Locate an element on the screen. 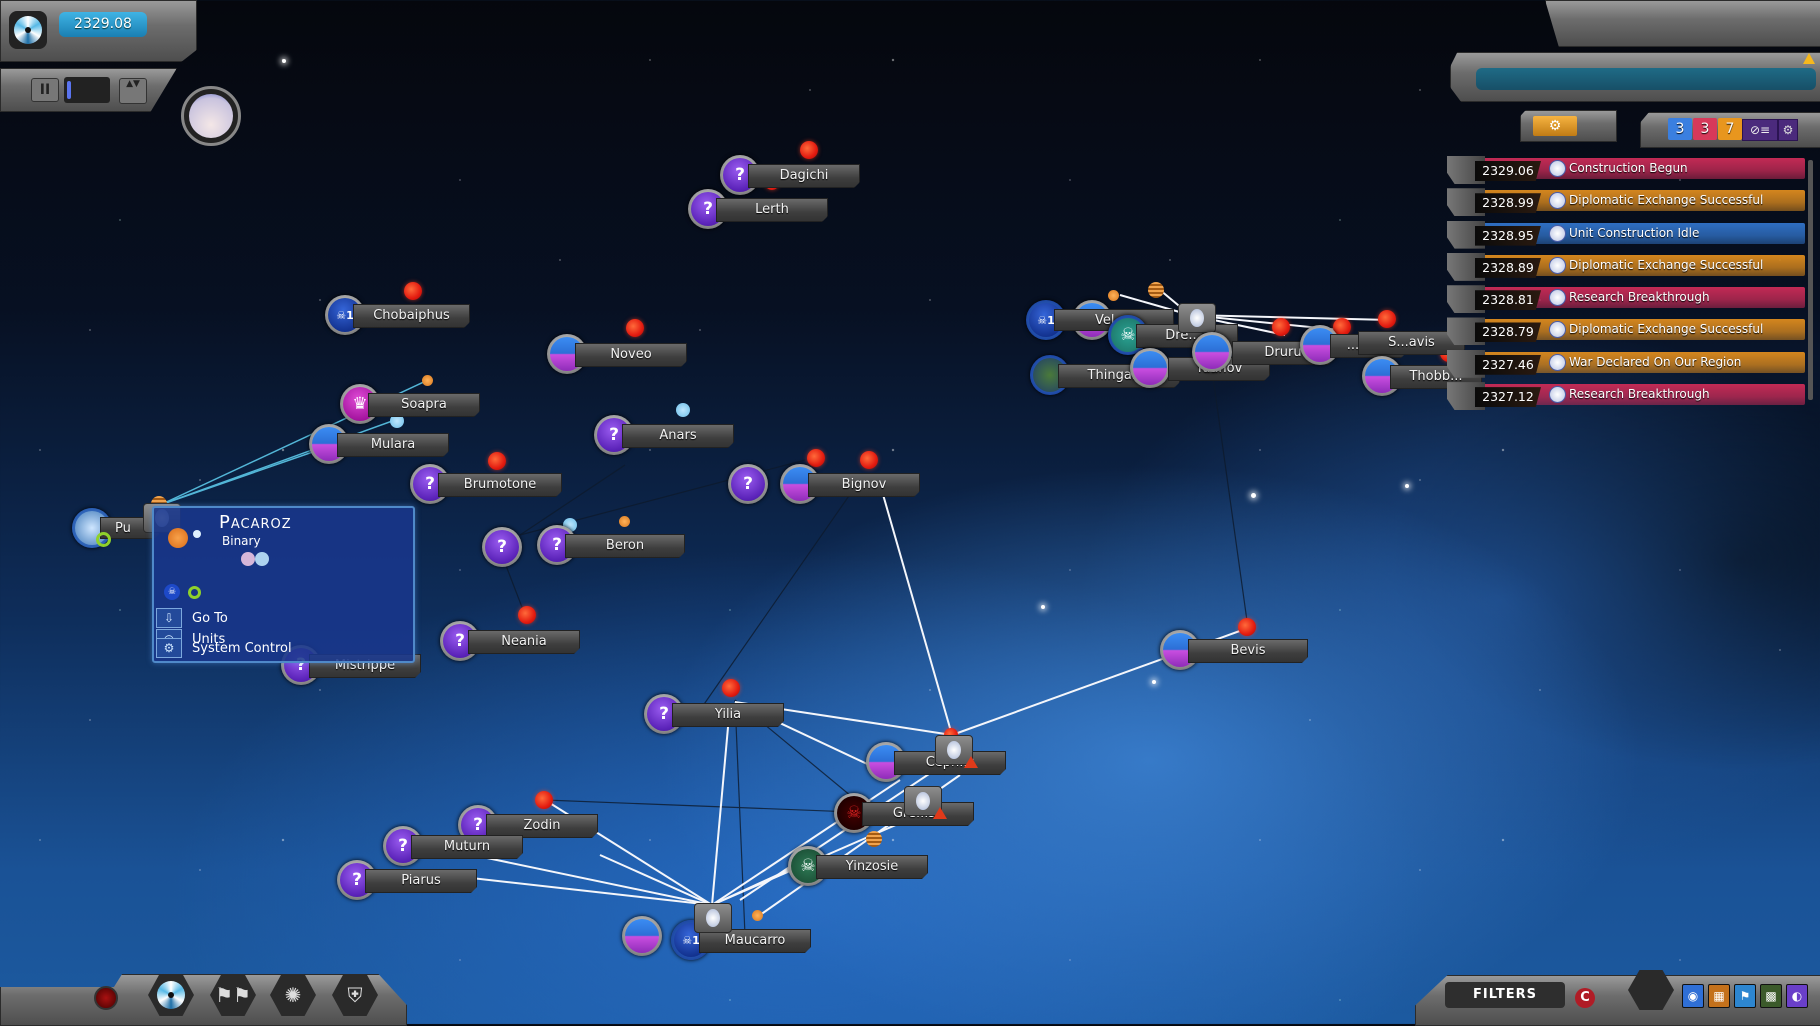  notification-item: 2328.89 Diplomatic Exchange Successful is located at coordinates (1626, 266).